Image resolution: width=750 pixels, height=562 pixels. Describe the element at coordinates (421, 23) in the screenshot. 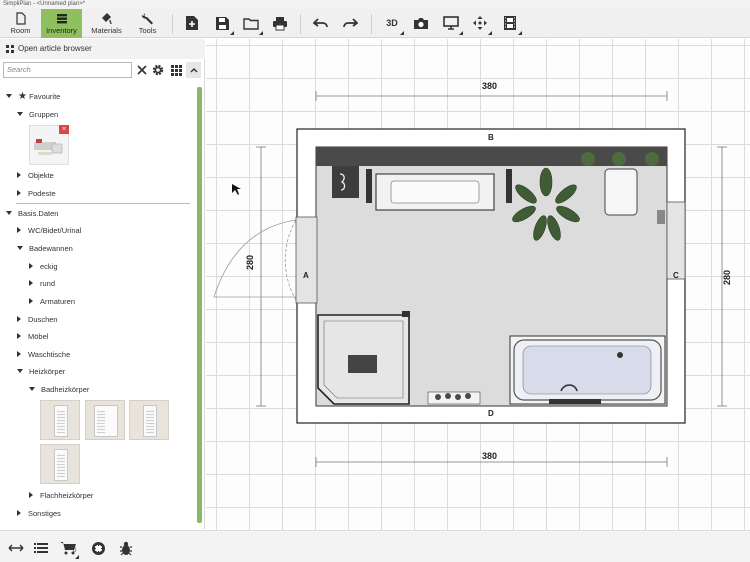

I see `screenshot-button` at that location.